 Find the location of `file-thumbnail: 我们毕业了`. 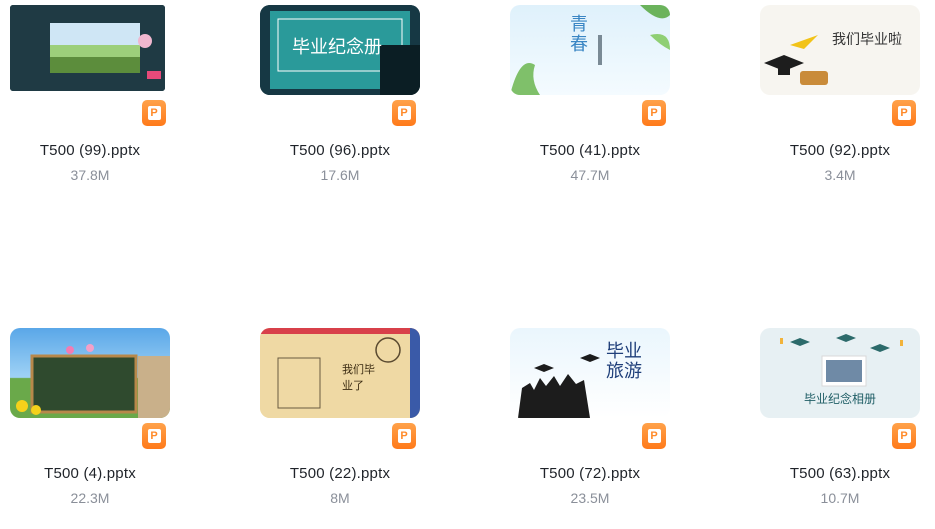

file-thumbnail: 我们毕业了 is located at coordinates (340, 373).